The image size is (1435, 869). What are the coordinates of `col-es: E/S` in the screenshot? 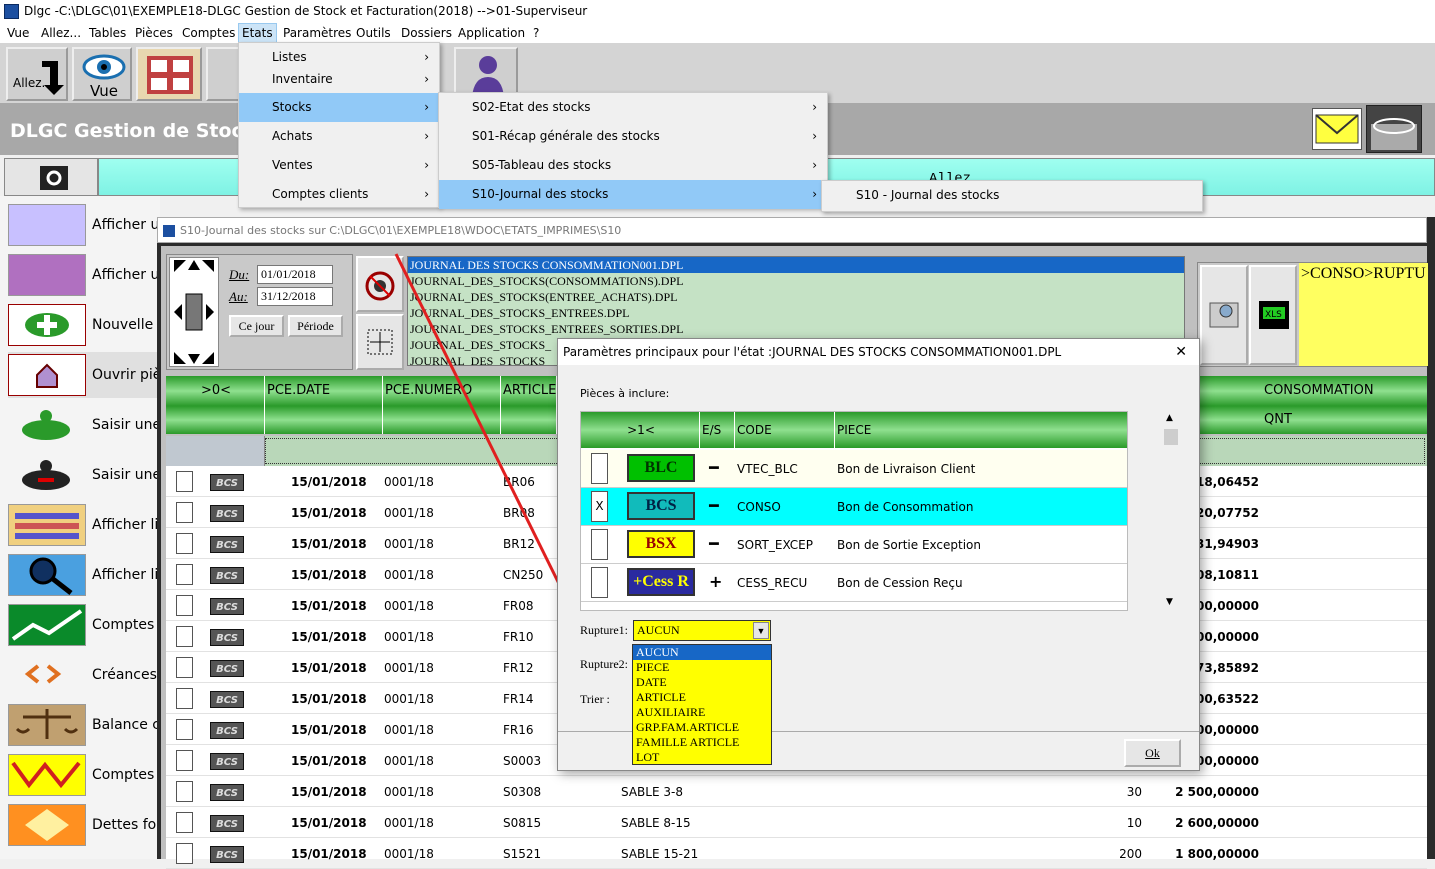 It's located at (717, 430).